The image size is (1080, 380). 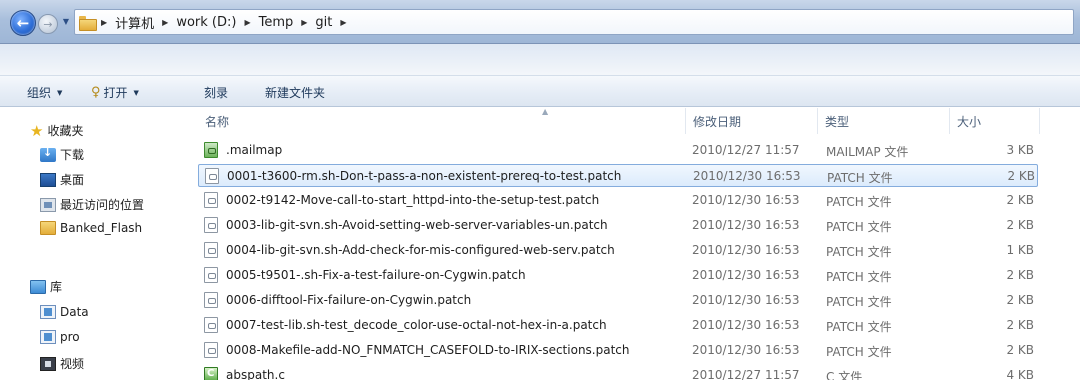 What do you see at coordinates (969, 121) in the screenshot?
I see `column-header-label: 大小` at bounding box center [969, 121].